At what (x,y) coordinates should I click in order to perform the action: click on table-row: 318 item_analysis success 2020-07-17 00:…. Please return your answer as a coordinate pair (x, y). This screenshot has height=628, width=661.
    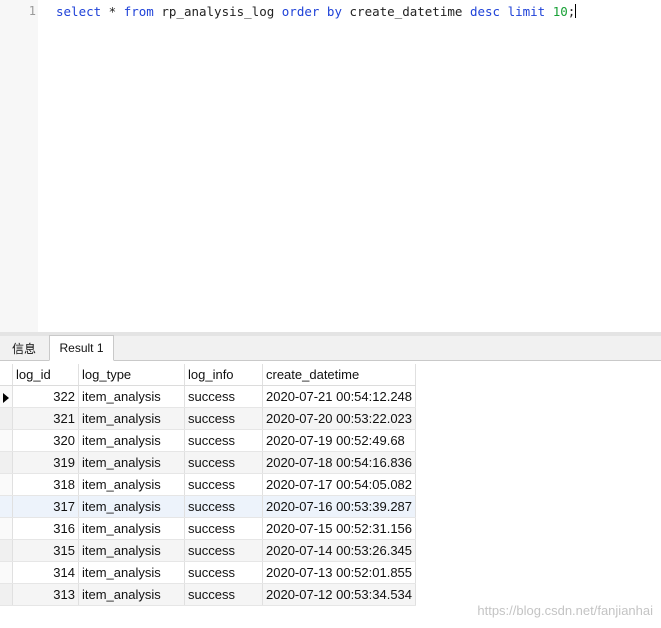
    Looking at the image, I should click on (208, 484).